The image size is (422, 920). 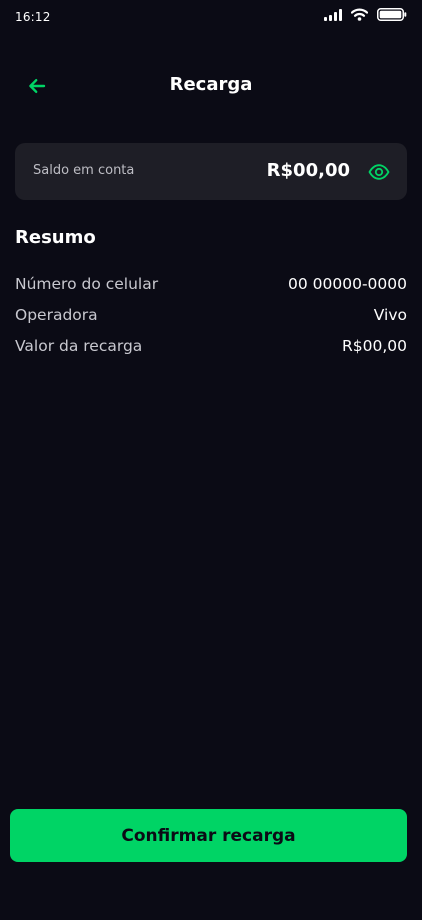 I want to click on status-icons, so click(x=365, y=14).